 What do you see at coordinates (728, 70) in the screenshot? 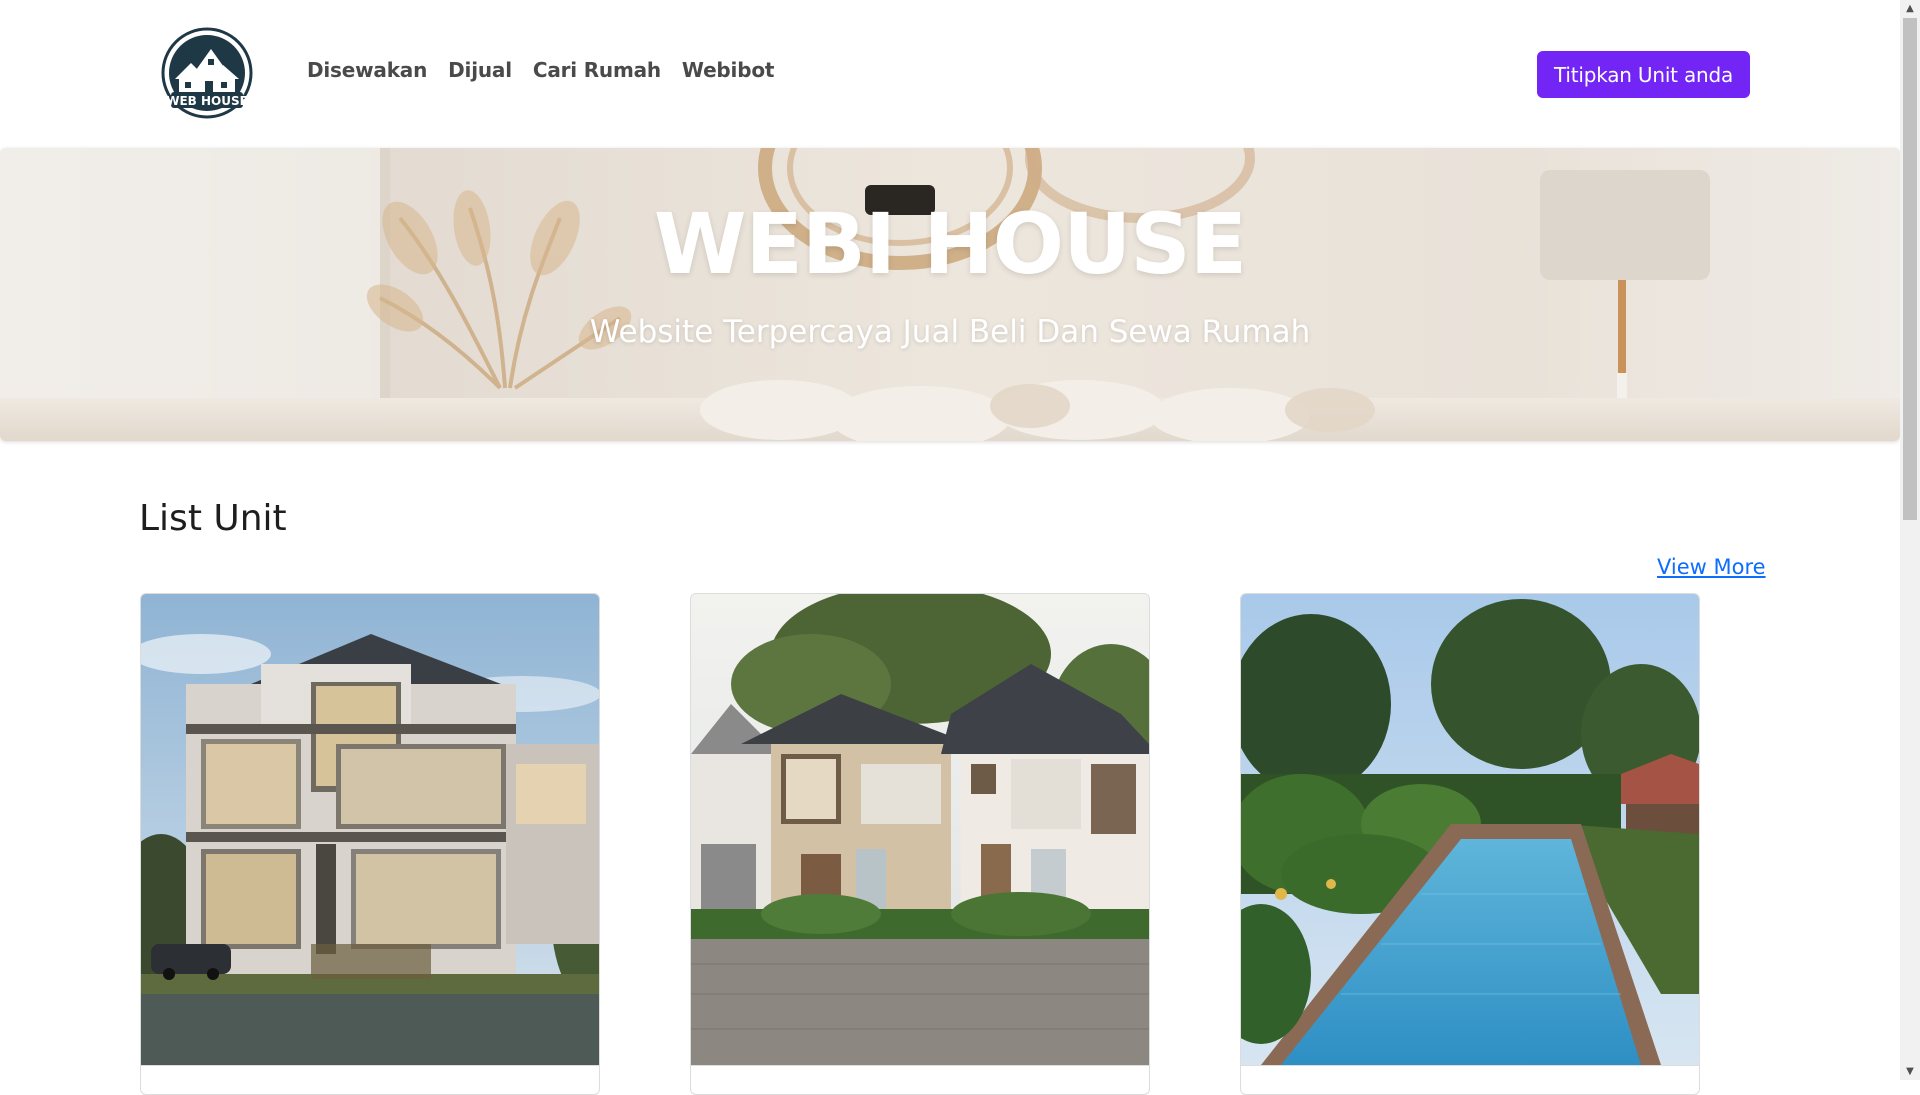
I see `nav-webibot: Webibot` at bounding box center [728, 70].